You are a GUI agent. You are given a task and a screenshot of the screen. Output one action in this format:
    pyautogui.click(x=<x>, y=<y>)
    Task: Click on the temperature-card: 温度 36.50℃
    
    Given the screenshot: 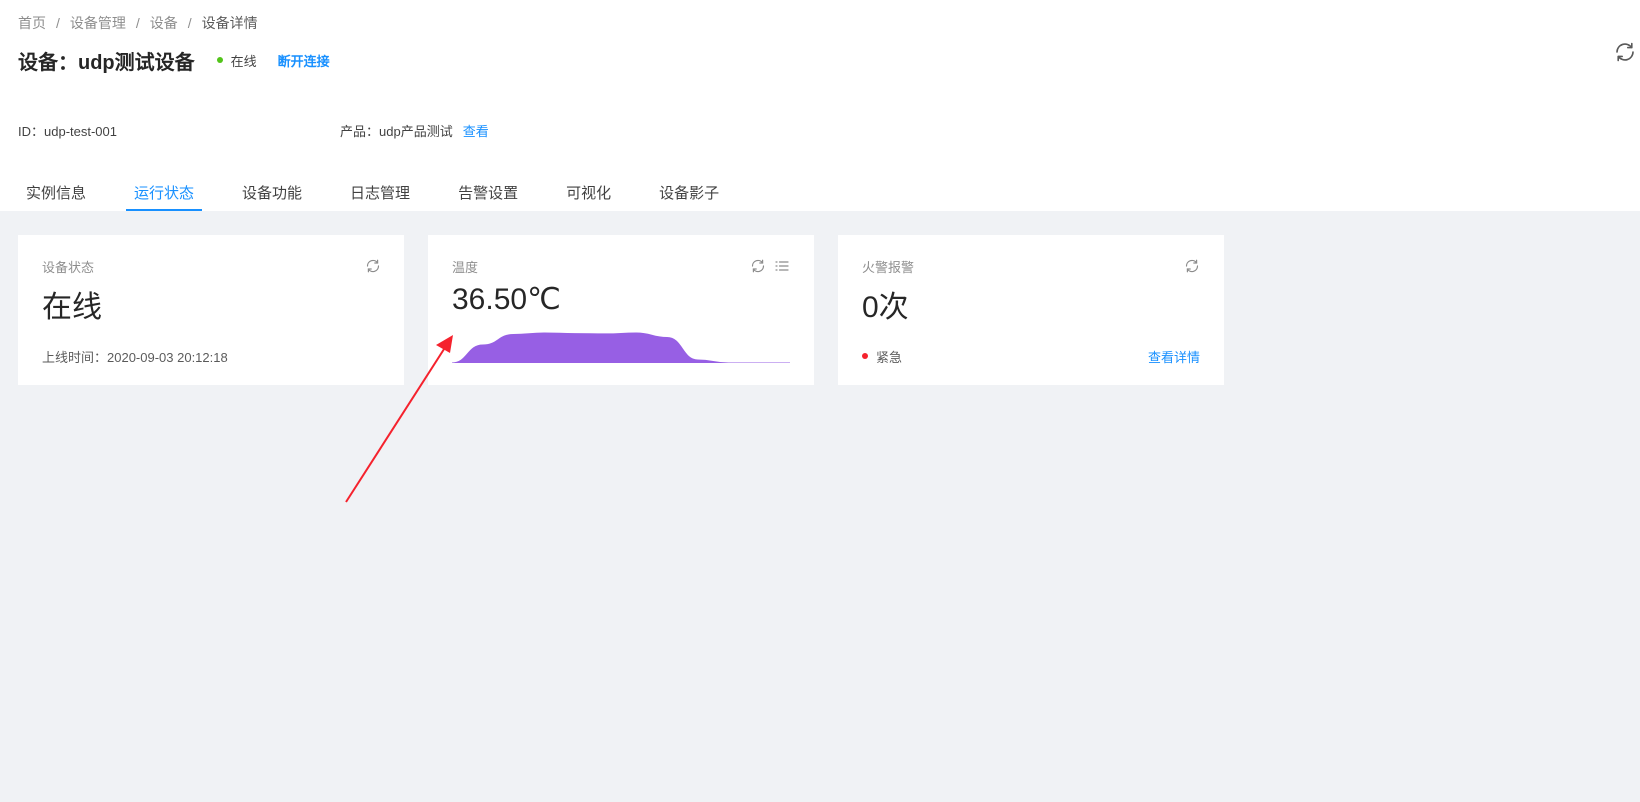 What is the action you would take?
    pyautogui.click(x=621, y=310)
    